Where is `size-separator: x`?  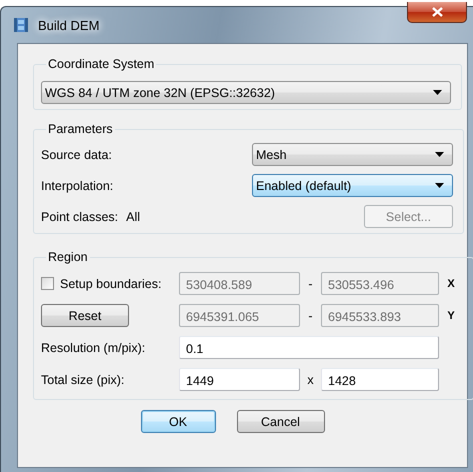 size-separator: x is located at coordinates (310, 379).